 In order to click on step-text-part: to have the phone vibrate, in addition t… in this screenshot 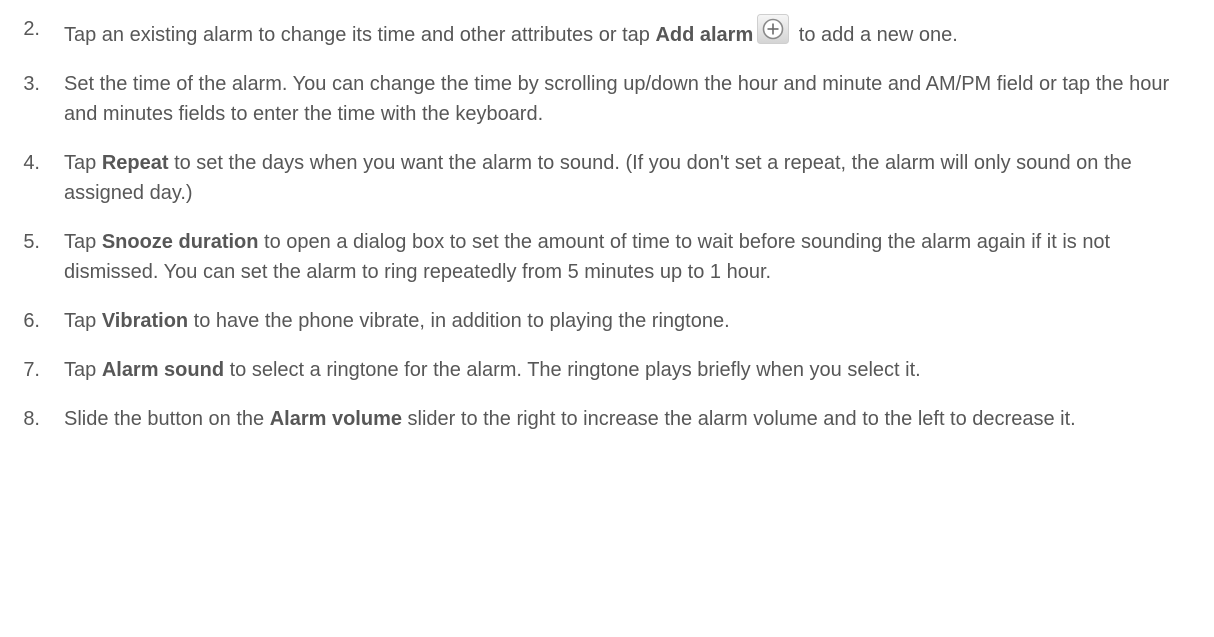, I will do `click(459, 321)`.